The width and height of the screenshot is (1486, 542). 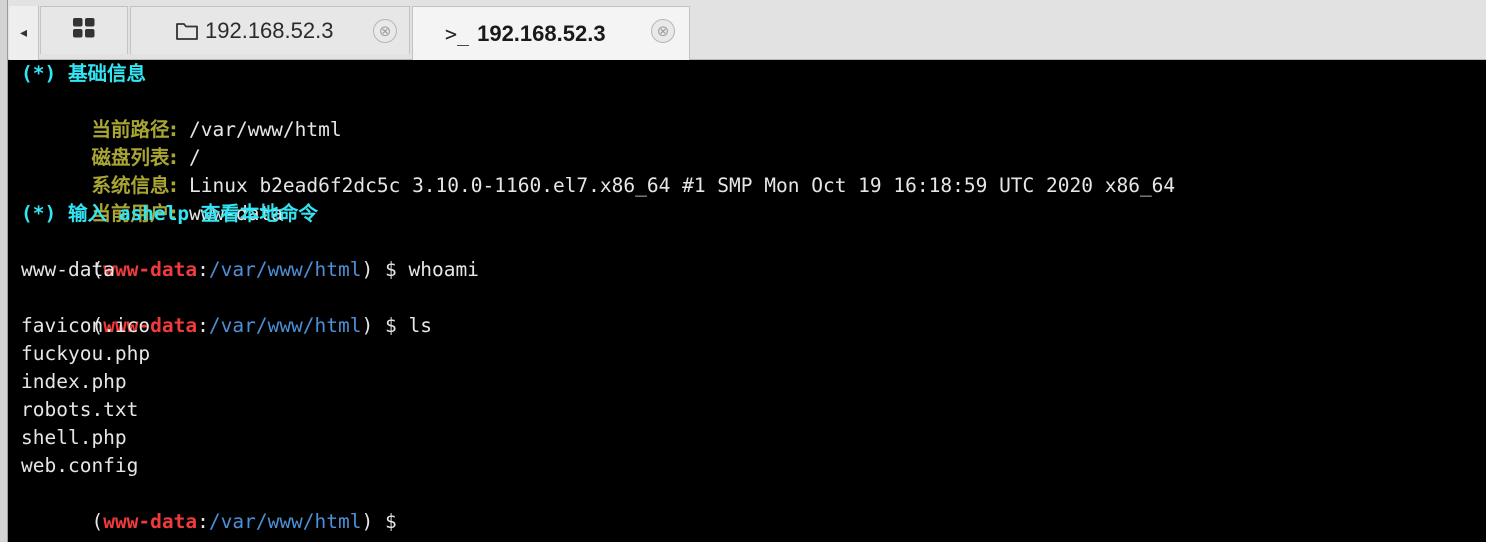 I want to click on command-output: www-data, so click(x=68, y=269).